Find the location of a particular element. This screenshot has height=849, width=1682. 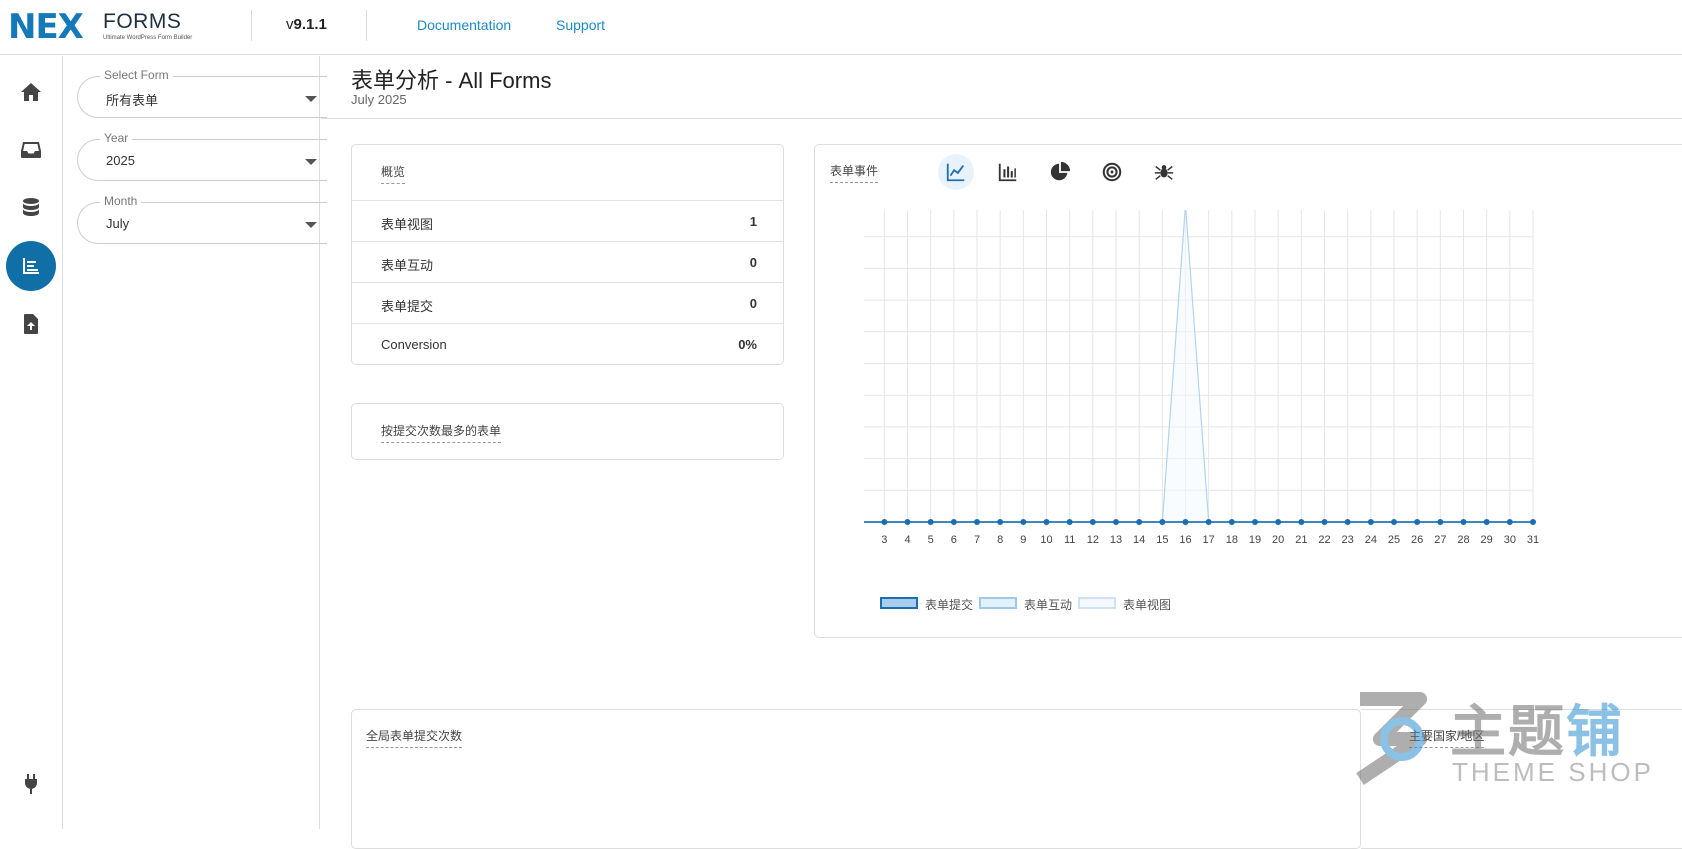

top-forms-title: 按提交次数最多的表单 is located at coordinates (441, 432).